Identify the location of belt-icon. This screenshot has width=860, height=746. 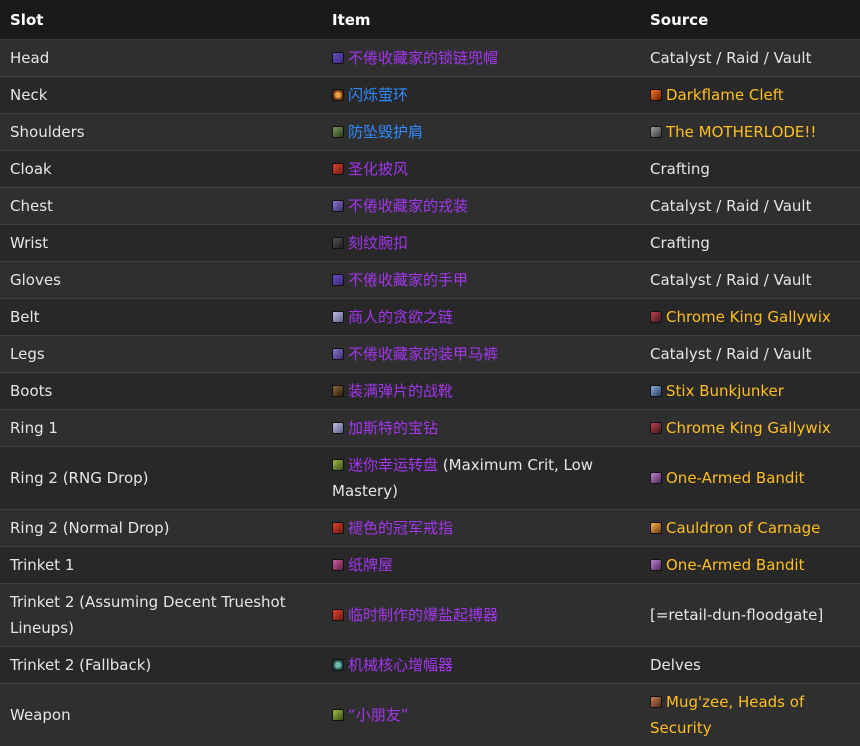
(338, 317).